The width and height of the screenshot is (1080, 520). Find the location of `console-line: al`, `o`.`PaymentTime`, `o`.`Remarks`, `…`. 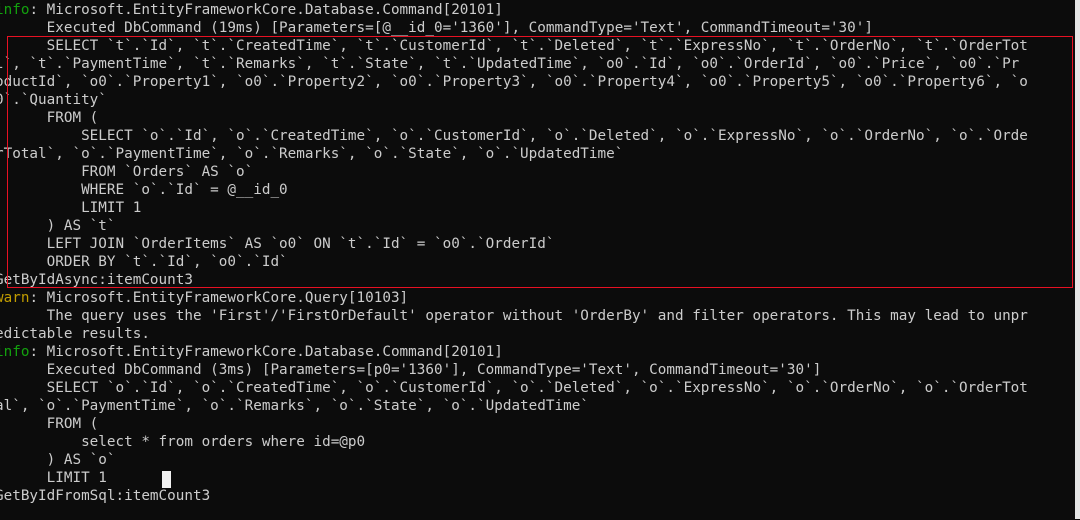

console-line: al`, `o`.`PaymentTime`, `o`.`Remarks`, `… is located at coordinates (538, 406).